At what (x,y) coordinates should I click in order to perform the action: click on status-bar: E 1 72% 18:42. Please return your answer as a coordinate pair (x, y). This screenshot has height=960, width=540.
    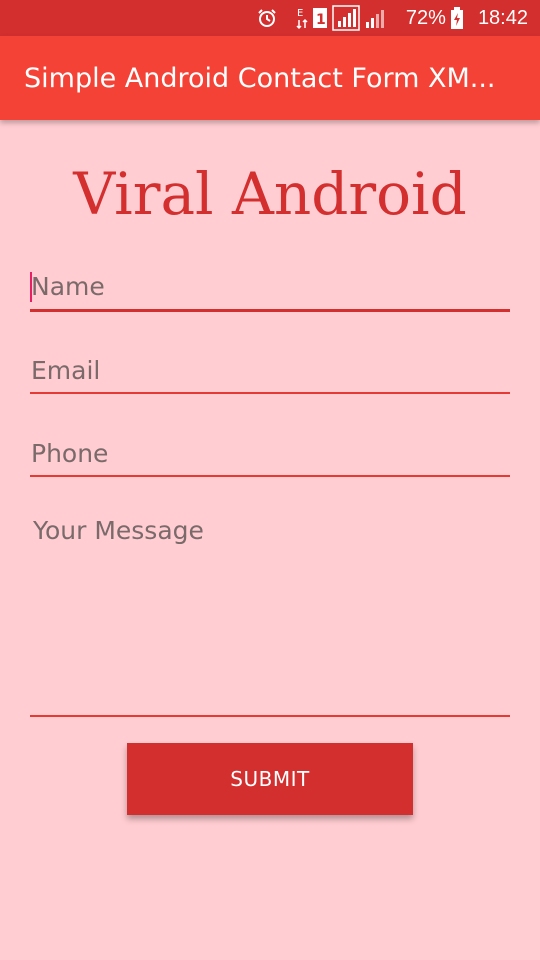
    Looking at the image, I should click on (270, 18).